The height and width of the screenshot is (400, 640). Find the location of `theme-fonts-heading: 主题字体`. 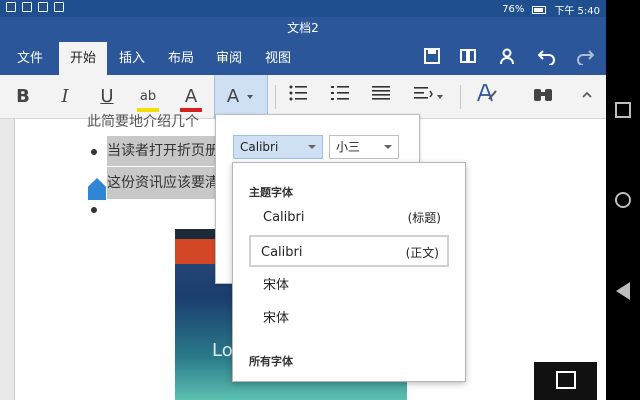

theme-fonts-heading: 主题字体 is located at coordinates (271, 192).